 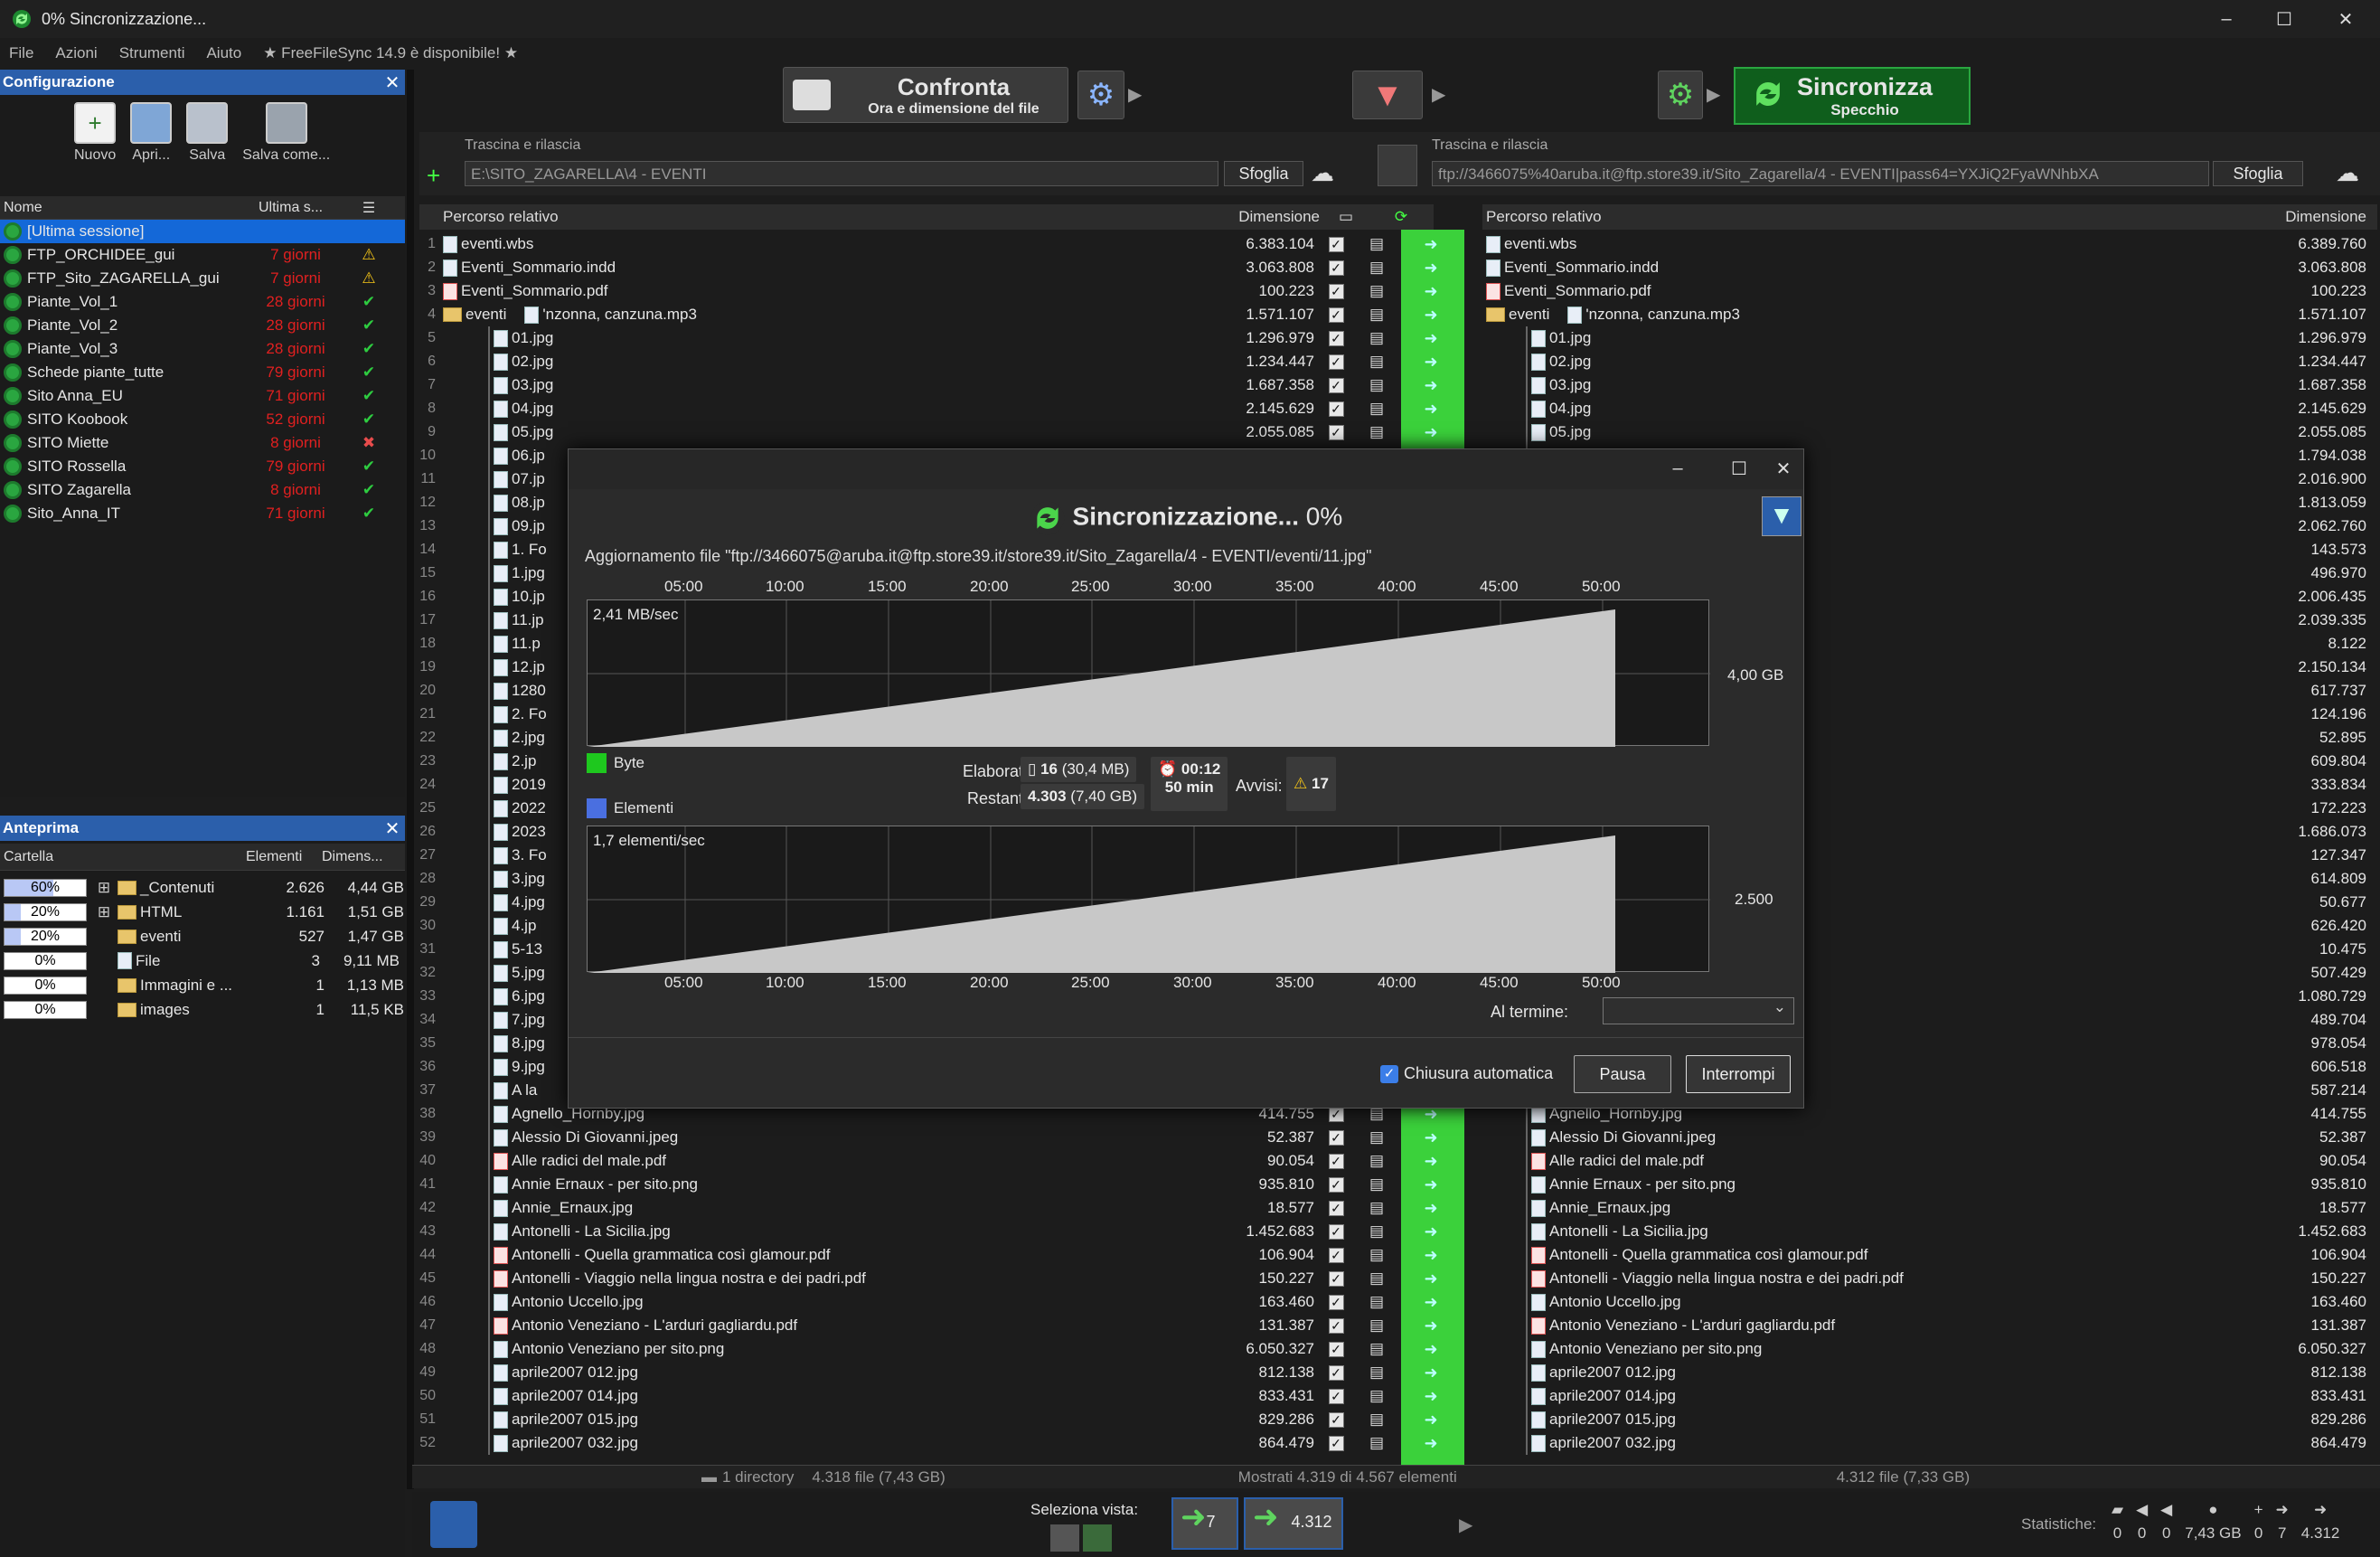 What do you see at coordinates (1930, 1443) in the screenshot?
I see `grid-row-right: aprile2007 032.jpg 864.479` at bounding box center [1930, 1443].